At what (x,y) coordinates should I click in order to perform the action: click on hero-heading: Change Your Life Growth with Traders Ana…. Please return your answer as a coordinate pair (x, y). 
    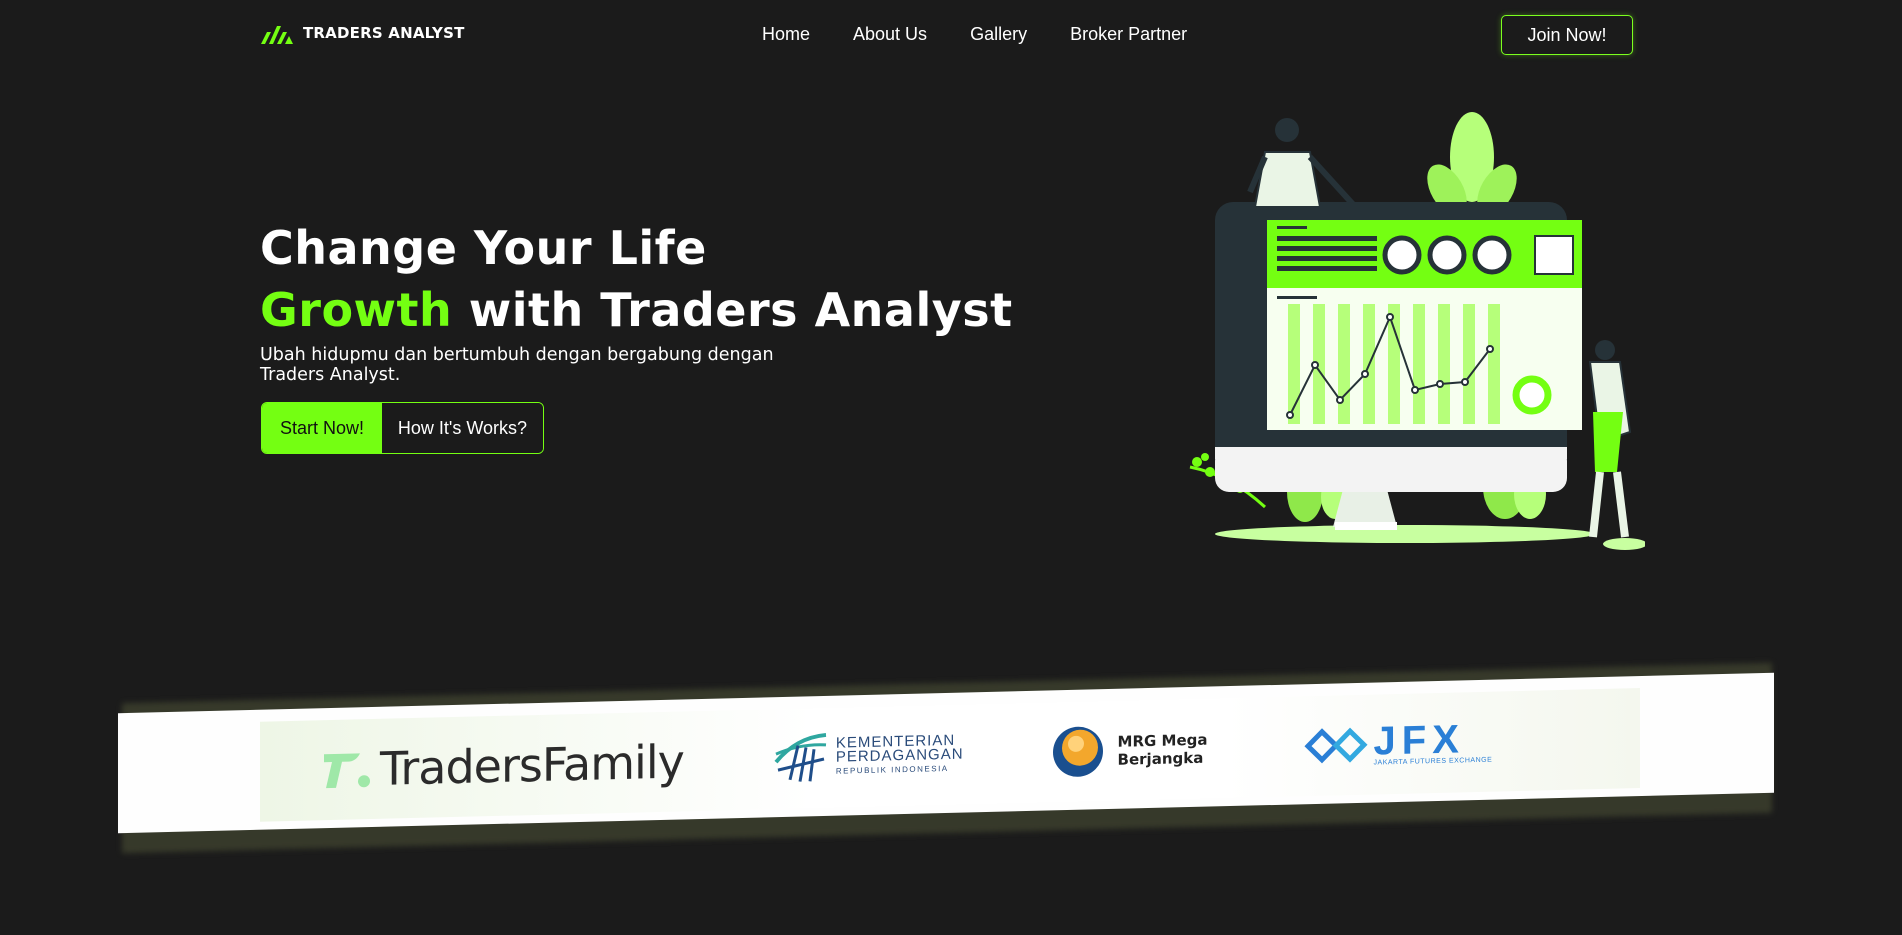
    Looking at the image, I should click on (636, 280).